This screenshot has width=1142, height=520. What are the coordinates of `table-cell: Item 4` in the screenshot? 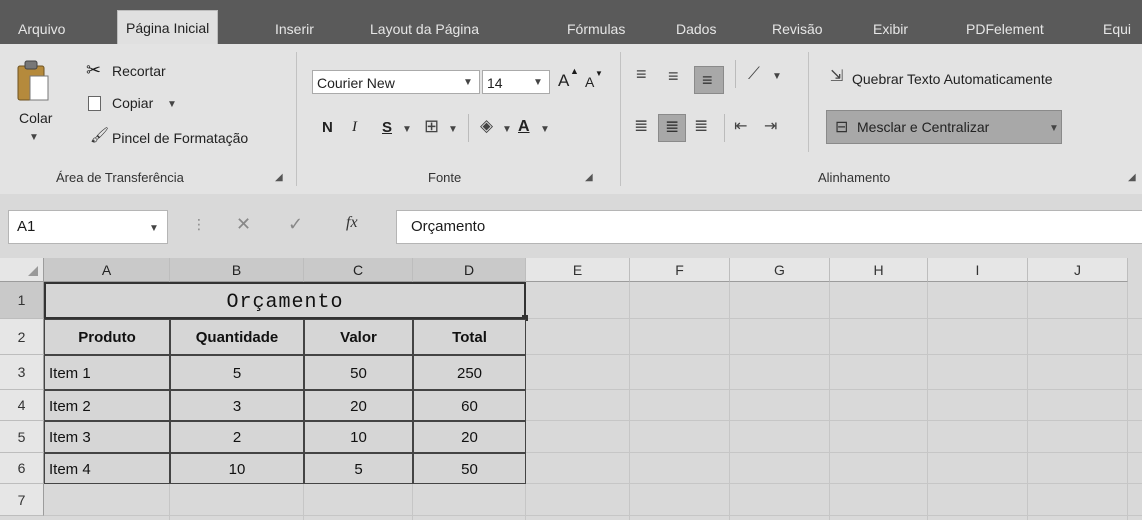 It's located at (107, 468).